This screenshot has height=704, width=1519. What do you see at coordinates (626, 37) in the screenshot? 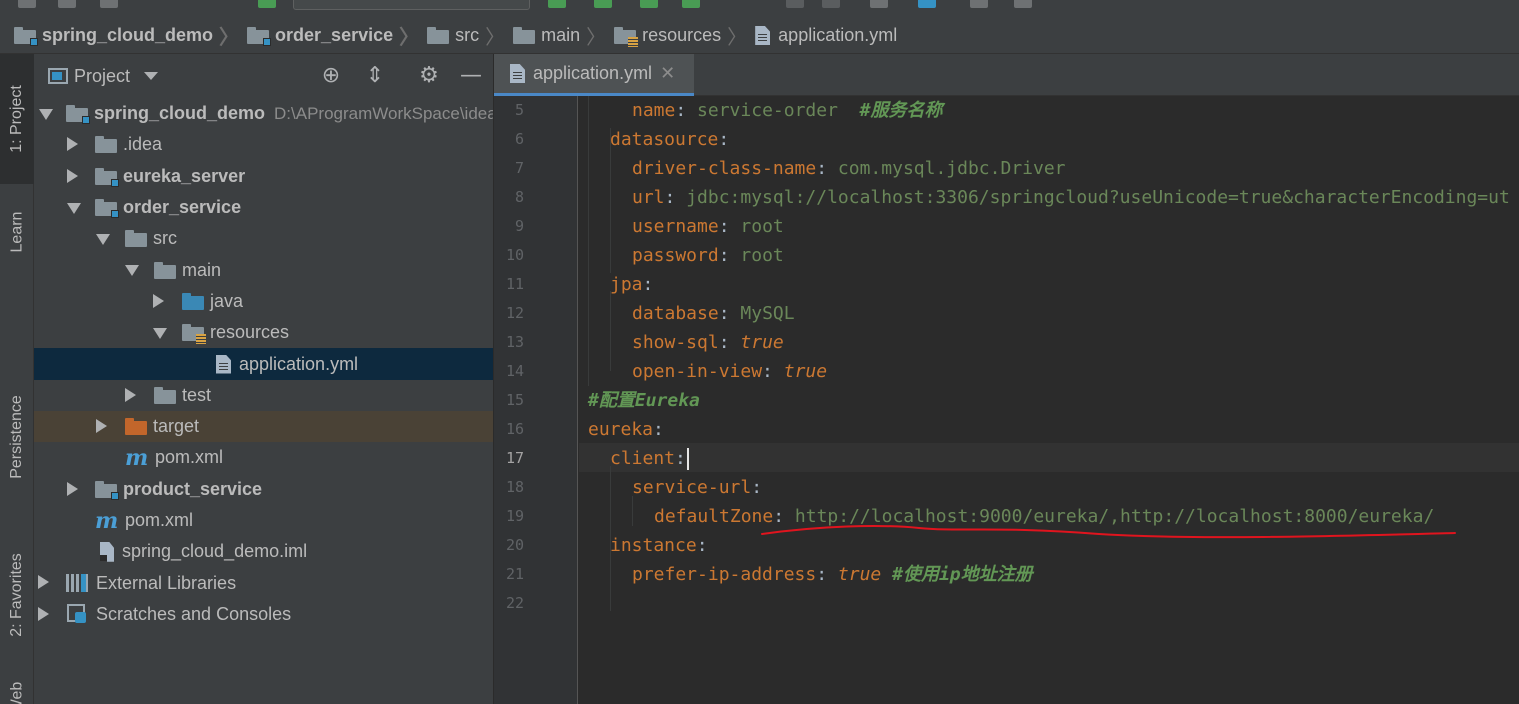
I see `resources-folder-icon` at bounding box center [626, 37].